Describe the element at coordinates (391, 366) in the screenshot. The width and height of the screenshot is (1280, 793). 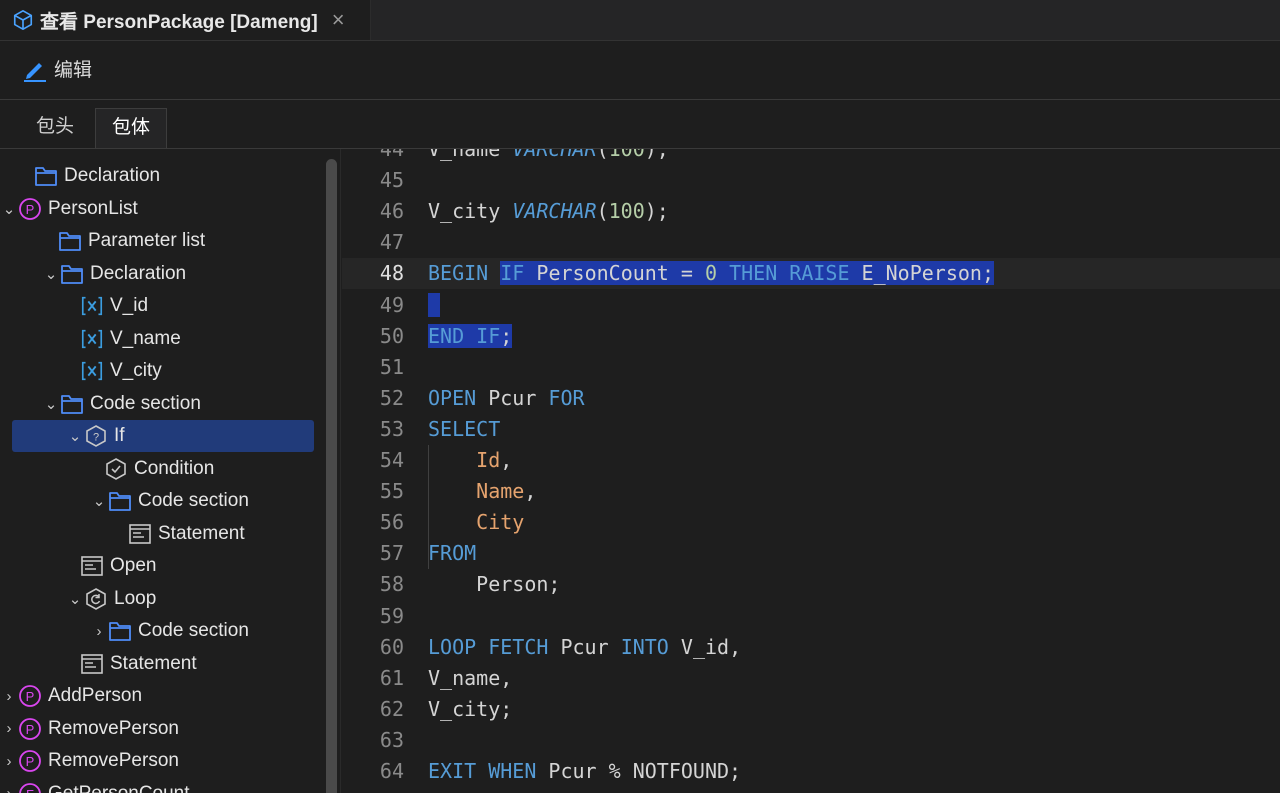
I see `line-number: 51` at that location.